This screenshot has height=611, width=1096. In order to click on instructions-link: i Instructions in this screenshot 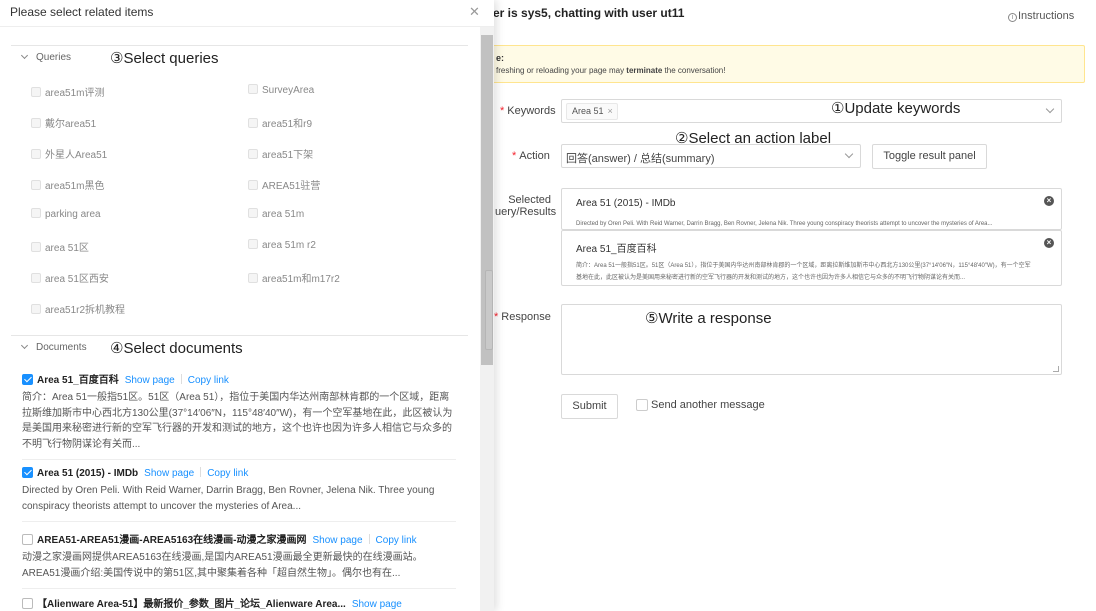, I will do `click(1041, 16)`.